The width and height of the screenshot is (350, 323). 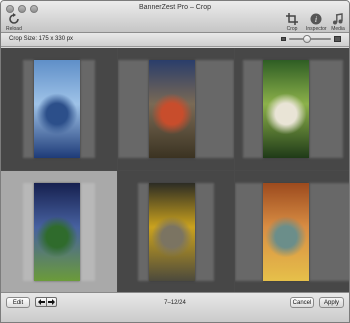 I want to click on mountain-biker-air-photo, so click(x=57, y=232).